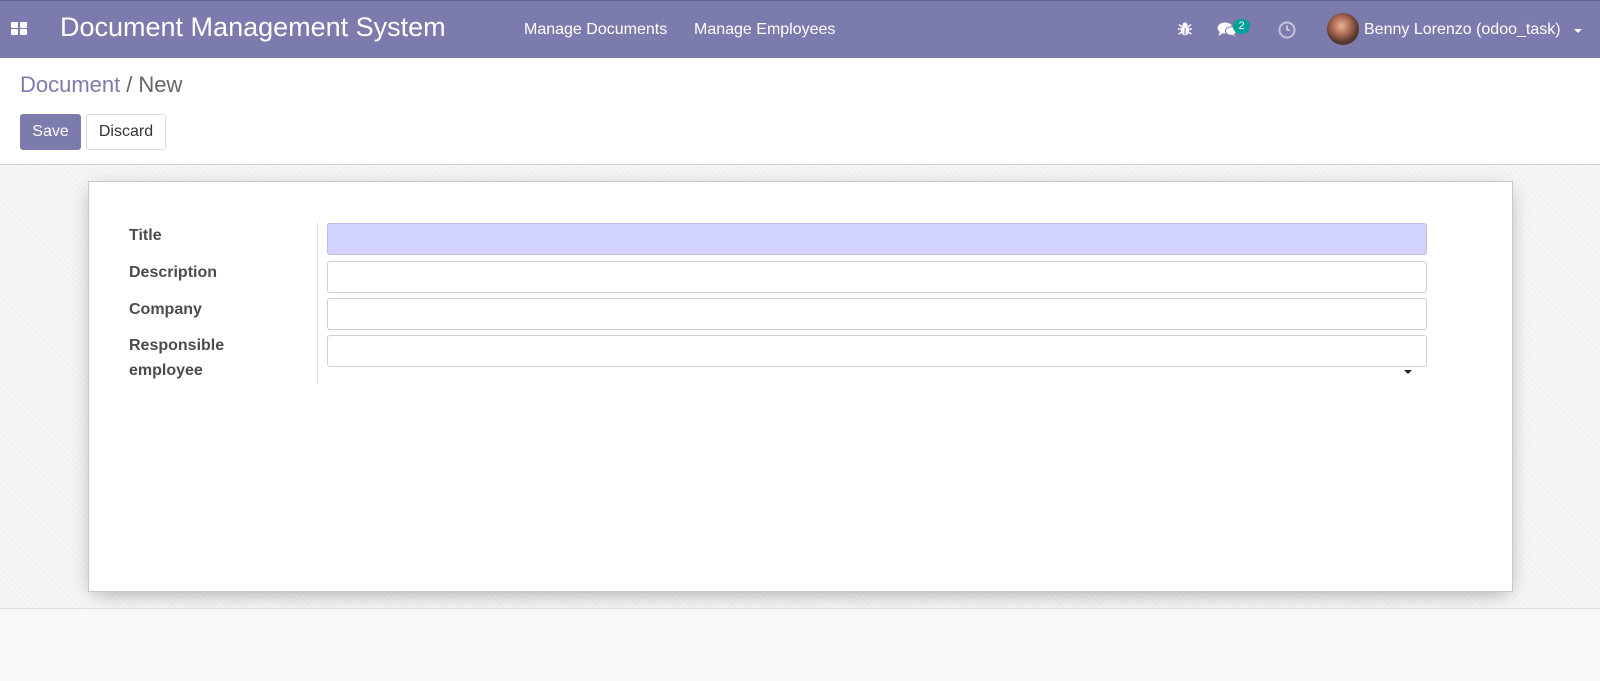 The width and height of the screenshot is (1600, 681). Describe the element at coordinates (173, 272) in the screenshot. I see `description-label: Description` at that location.